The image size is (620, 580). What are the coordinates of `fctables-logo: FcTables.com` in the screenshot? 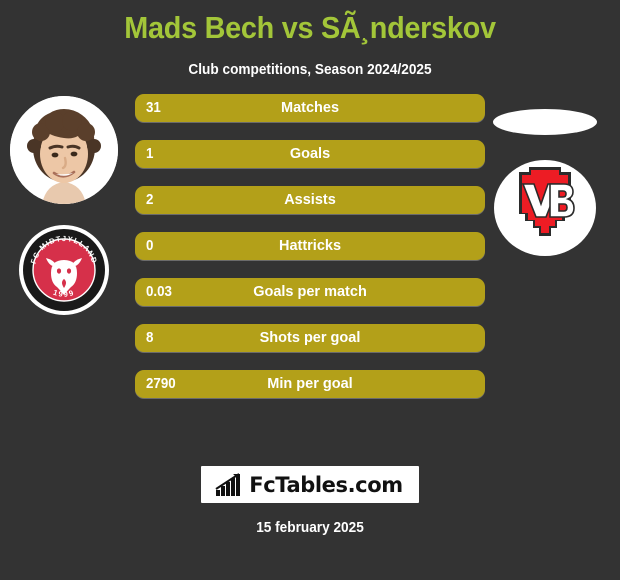 It's located at (310, 484).